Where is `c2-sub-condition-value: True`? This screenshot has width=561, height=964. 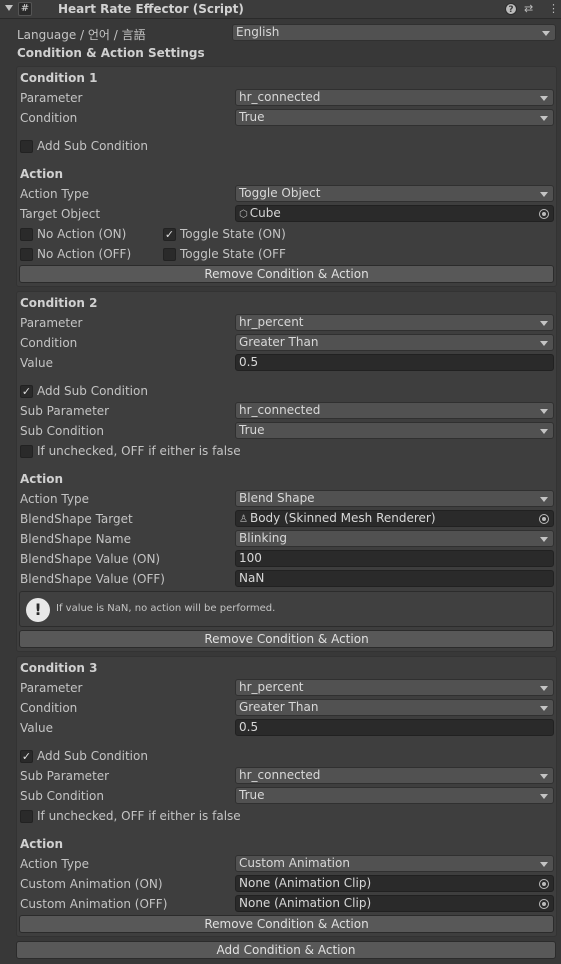
c2-sub-condition-value: True is located at coordinates (252, 430).